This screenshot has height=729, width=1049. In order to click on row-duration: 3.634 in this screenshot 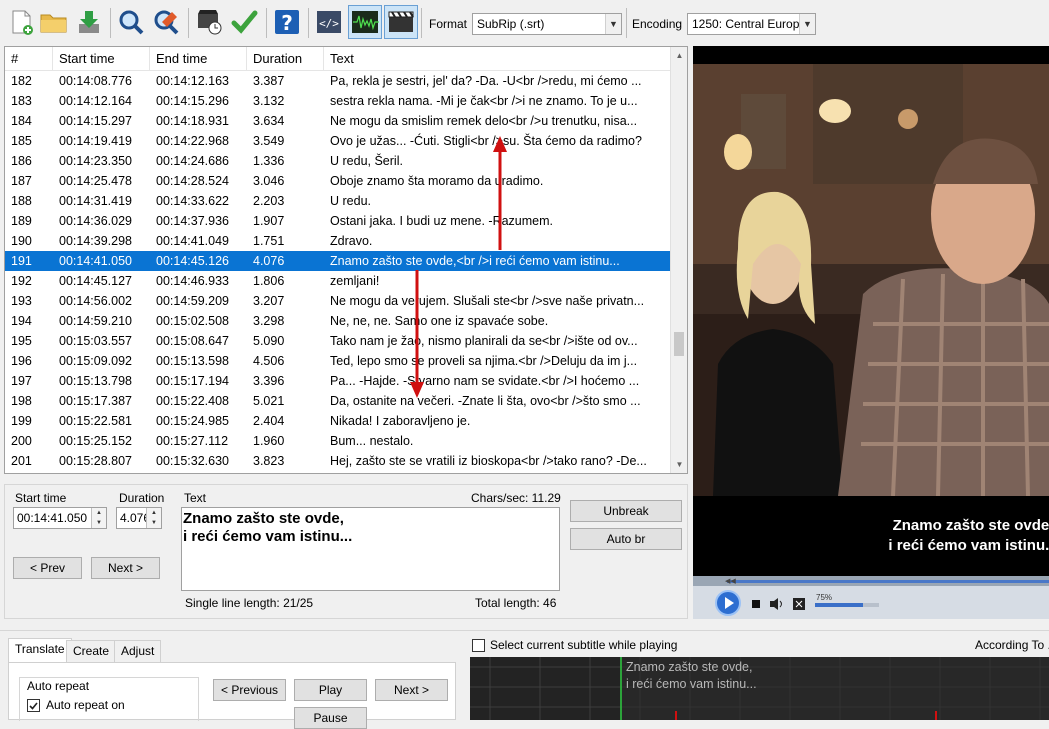, I will do `click(269, 121)`.